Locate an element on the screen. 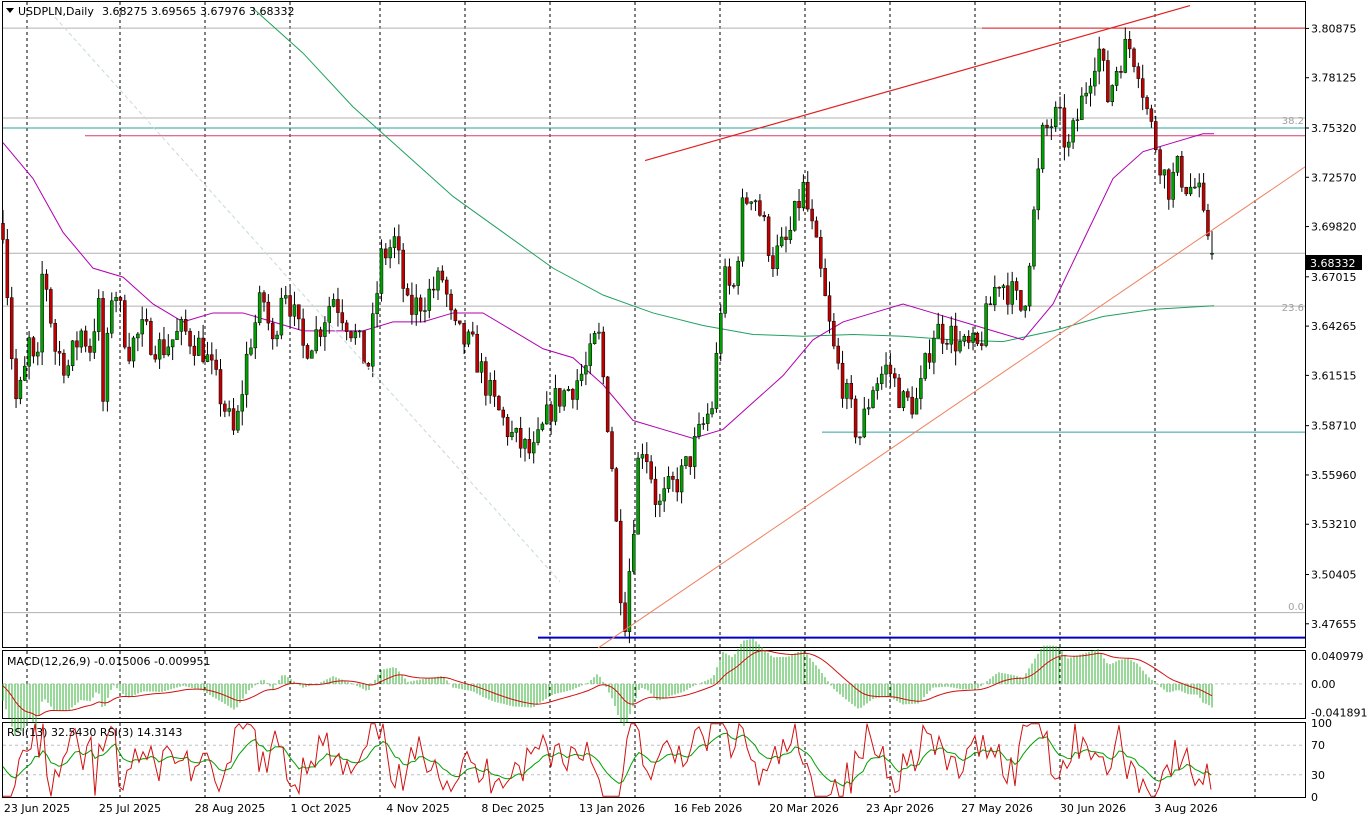  y-tick-label: 3.53210 is located at coordinates (1334, 524).